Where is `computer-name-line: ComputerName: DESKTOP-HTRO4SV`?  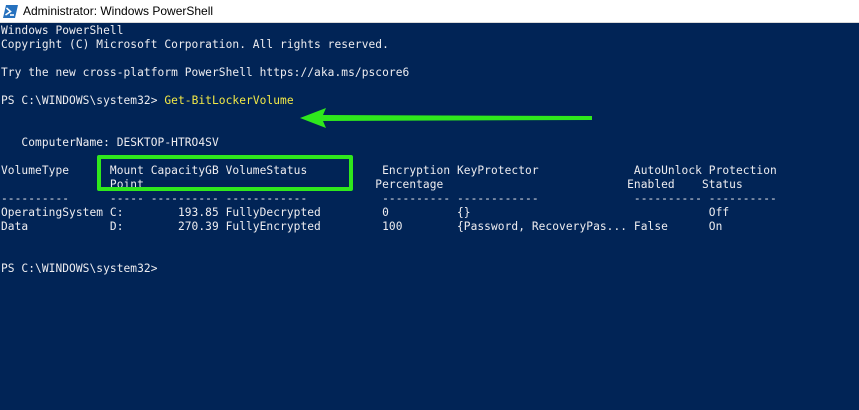
computer-name-line: ComputerName: DESKTOP-HTRO4SV is located at coordinates (110, 142).